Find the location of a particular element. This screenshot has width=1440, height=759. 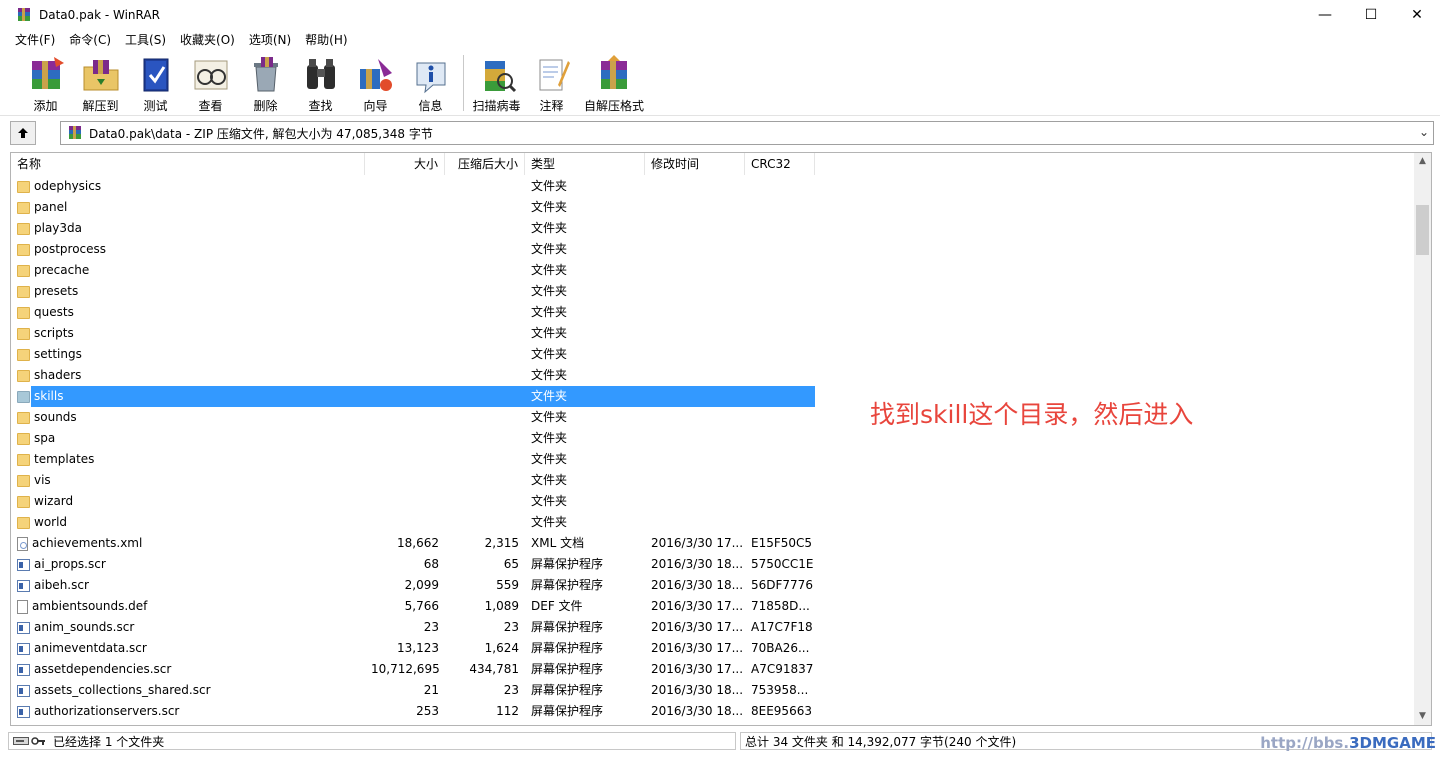

virus-scan-button: 扫描病毒 is located at coordinates (496, 82).